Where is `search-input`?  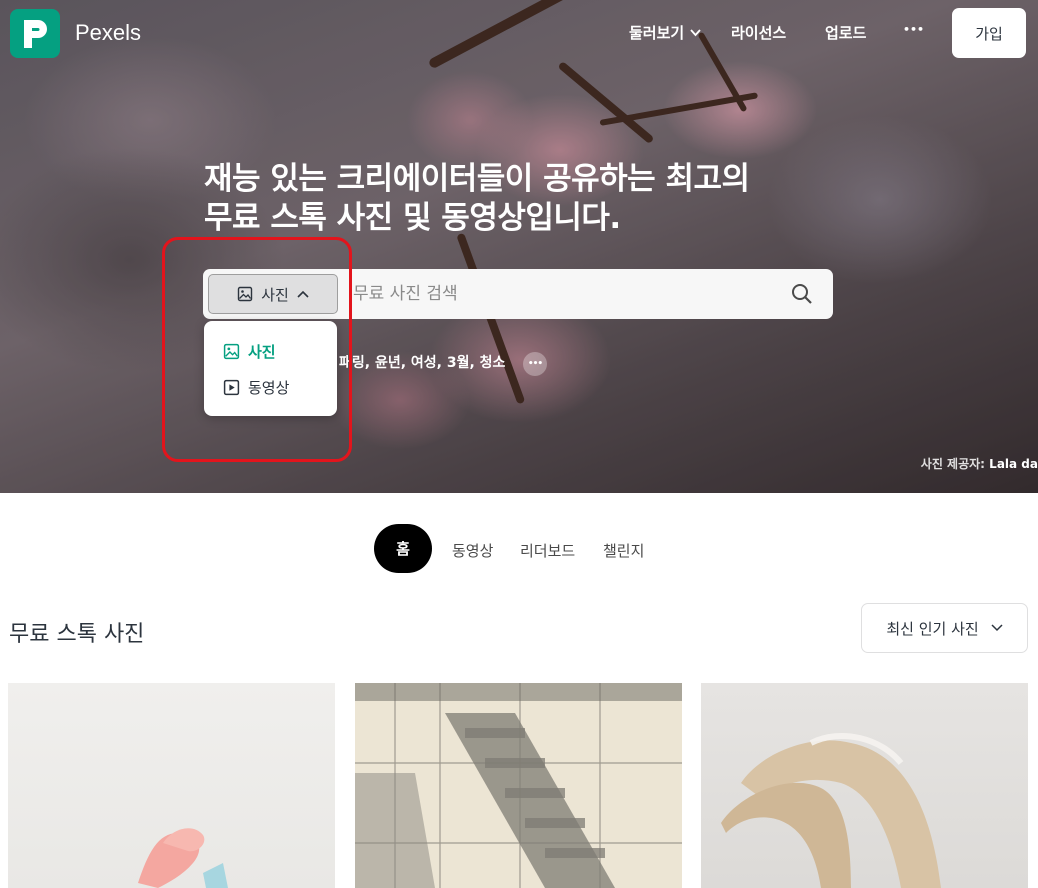
search-input is located at coordinates (563, 294).